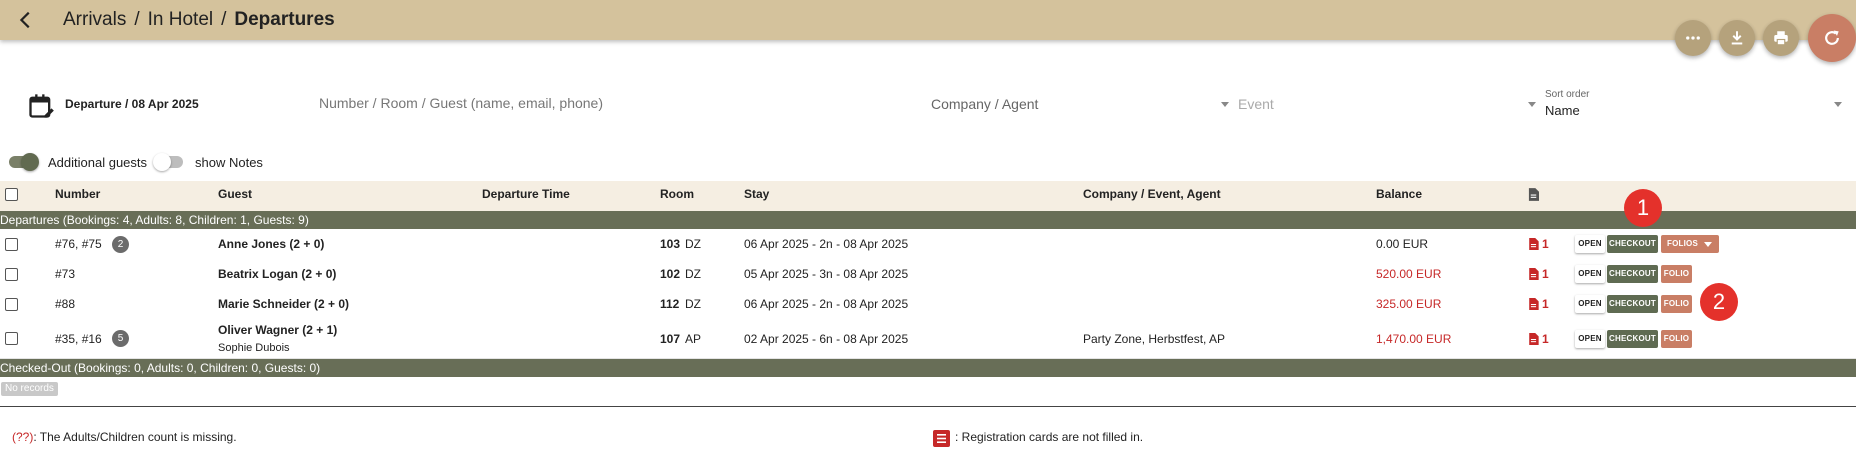  I want to click on search-input, so click(609, 103).